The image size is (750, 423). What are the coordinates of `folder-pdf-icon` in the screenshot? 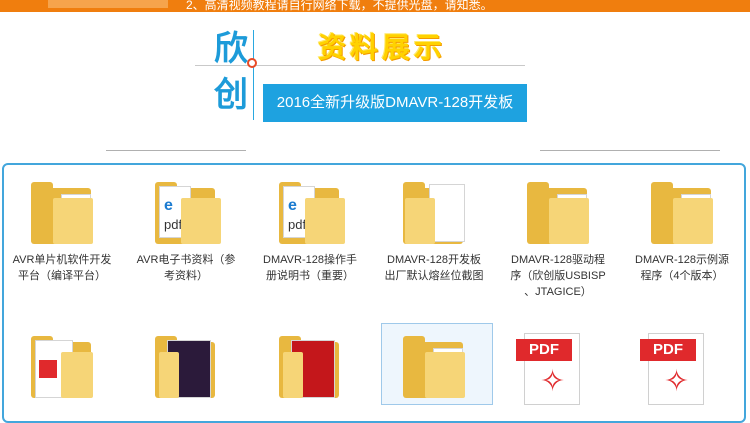 It's located at (62, 369).